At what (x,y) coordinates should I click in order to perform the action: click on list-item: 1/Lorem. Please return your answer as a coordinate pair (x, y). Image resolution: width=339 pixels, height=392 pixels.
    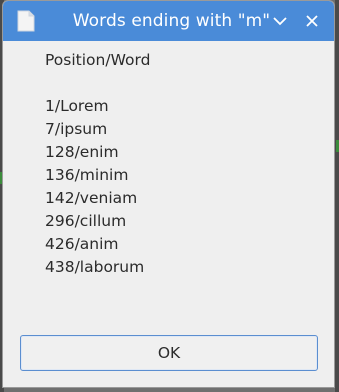
    Looking at the image, I should click on (77, 106).